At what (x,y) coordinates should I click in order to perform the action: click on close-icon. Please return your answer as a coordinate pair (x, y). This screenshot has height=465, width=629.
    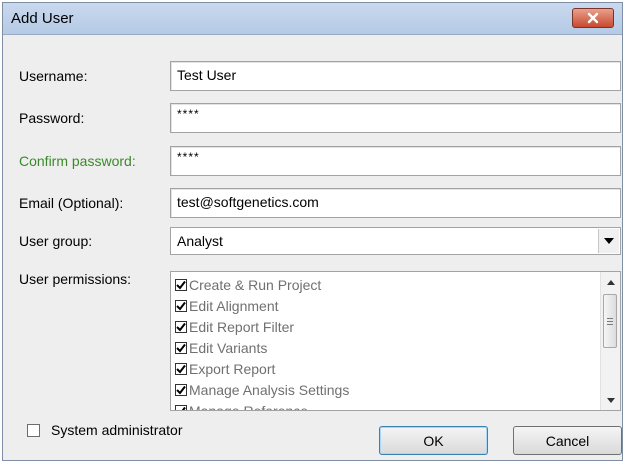
    Looking at the image, I should click on (593, 18).